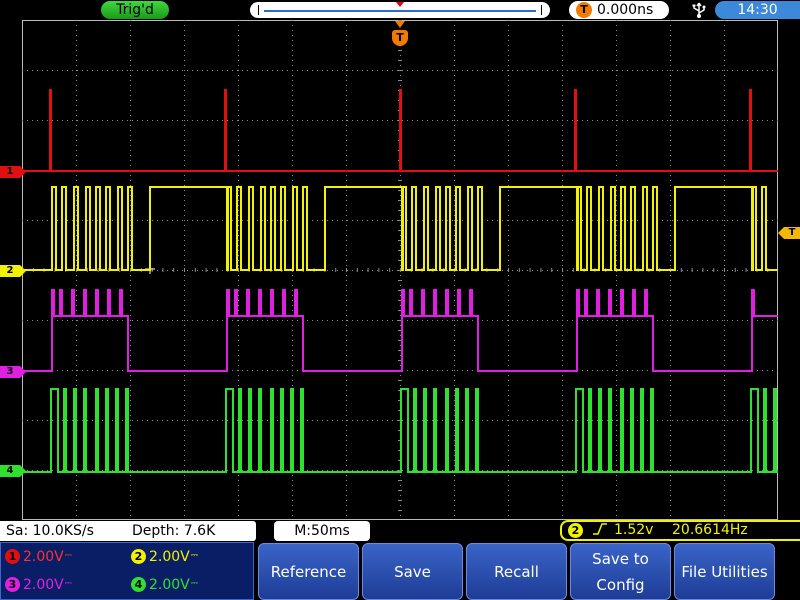 This screenshot has width=800, height=600. Describe the element at coordinates (620, 558) in the screenshot. I see `save-to-config-label-line1: Save to` at that location.